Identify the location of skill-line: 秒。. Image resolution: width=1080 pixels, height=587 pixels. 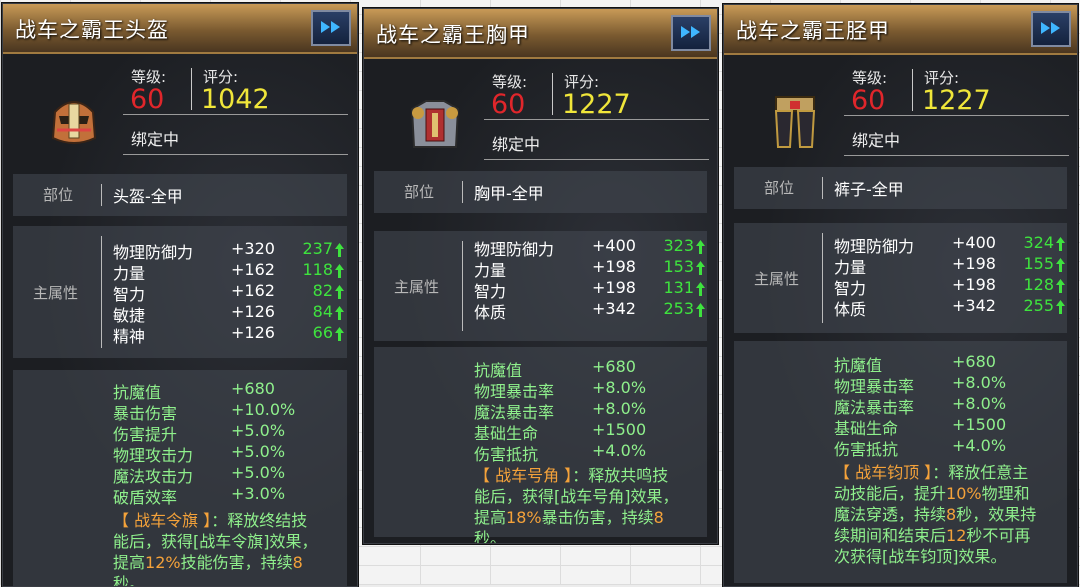
(590, 536).